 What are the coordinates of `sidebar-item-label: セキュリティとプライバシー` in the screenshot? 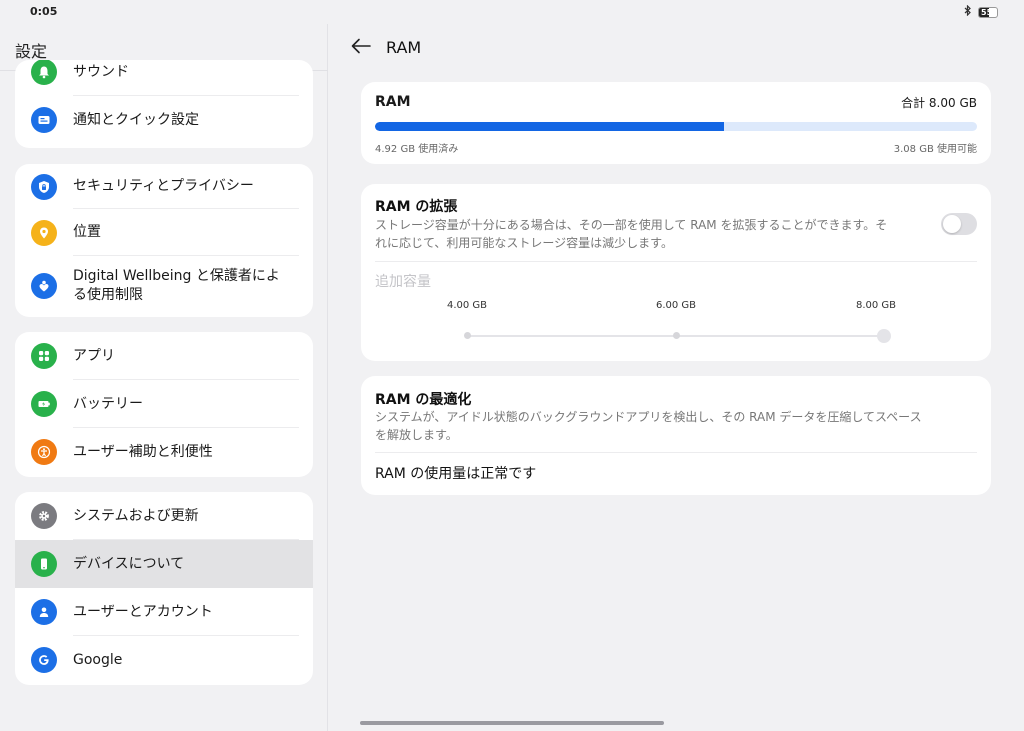 It's located at (163, 186).